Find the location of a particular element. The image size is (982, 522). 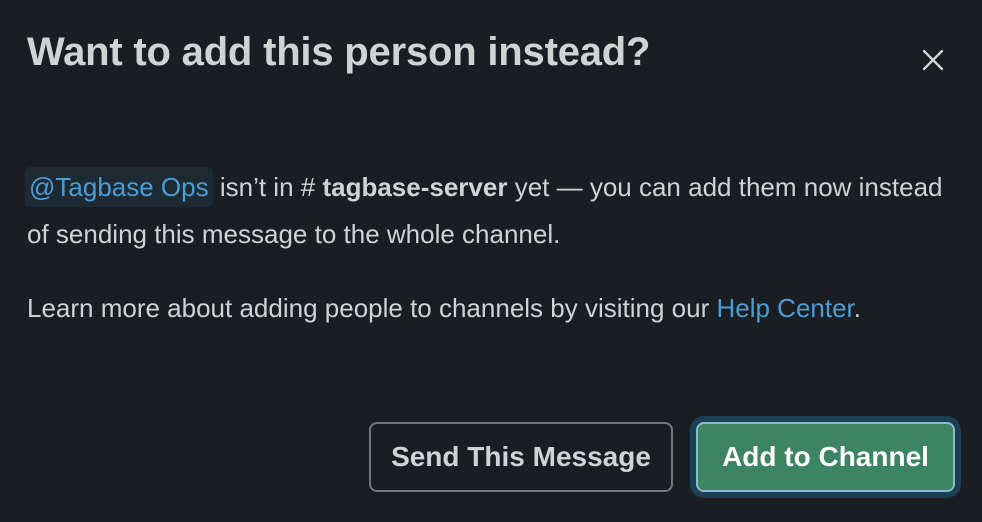

help-center-link: Help Center is located at coordinates (784, 308).